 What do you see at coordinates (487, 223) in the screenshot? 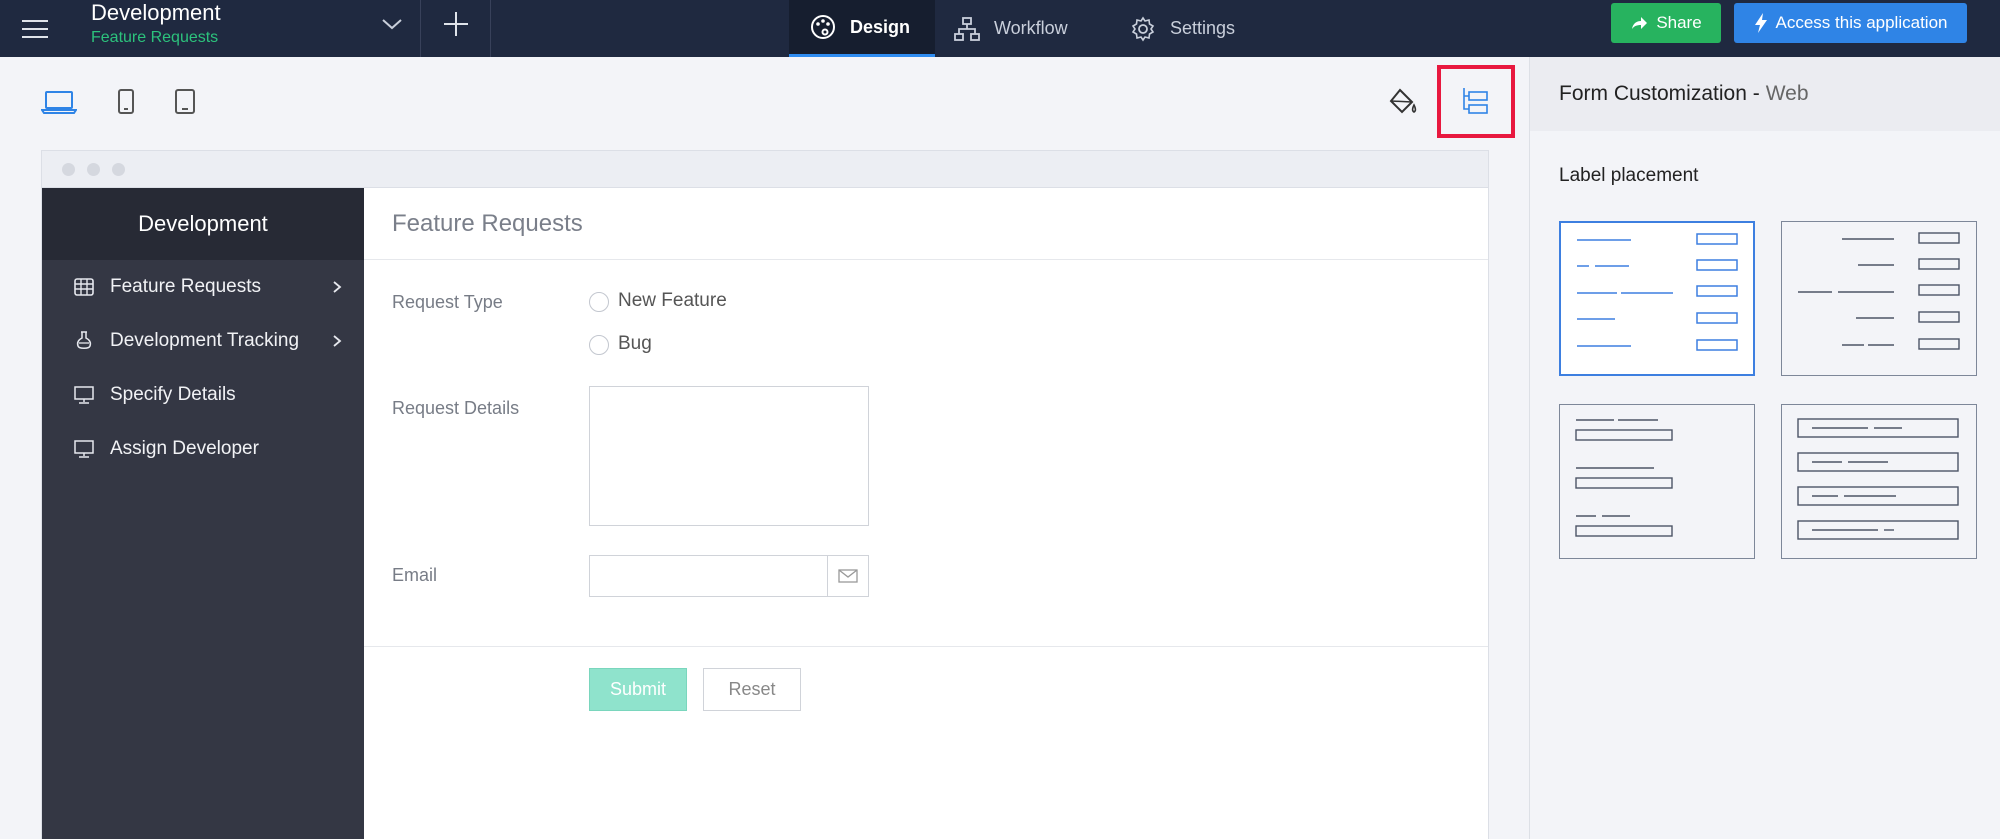
I see `form-title: Feature Requests` at bounding box center [487, 223].